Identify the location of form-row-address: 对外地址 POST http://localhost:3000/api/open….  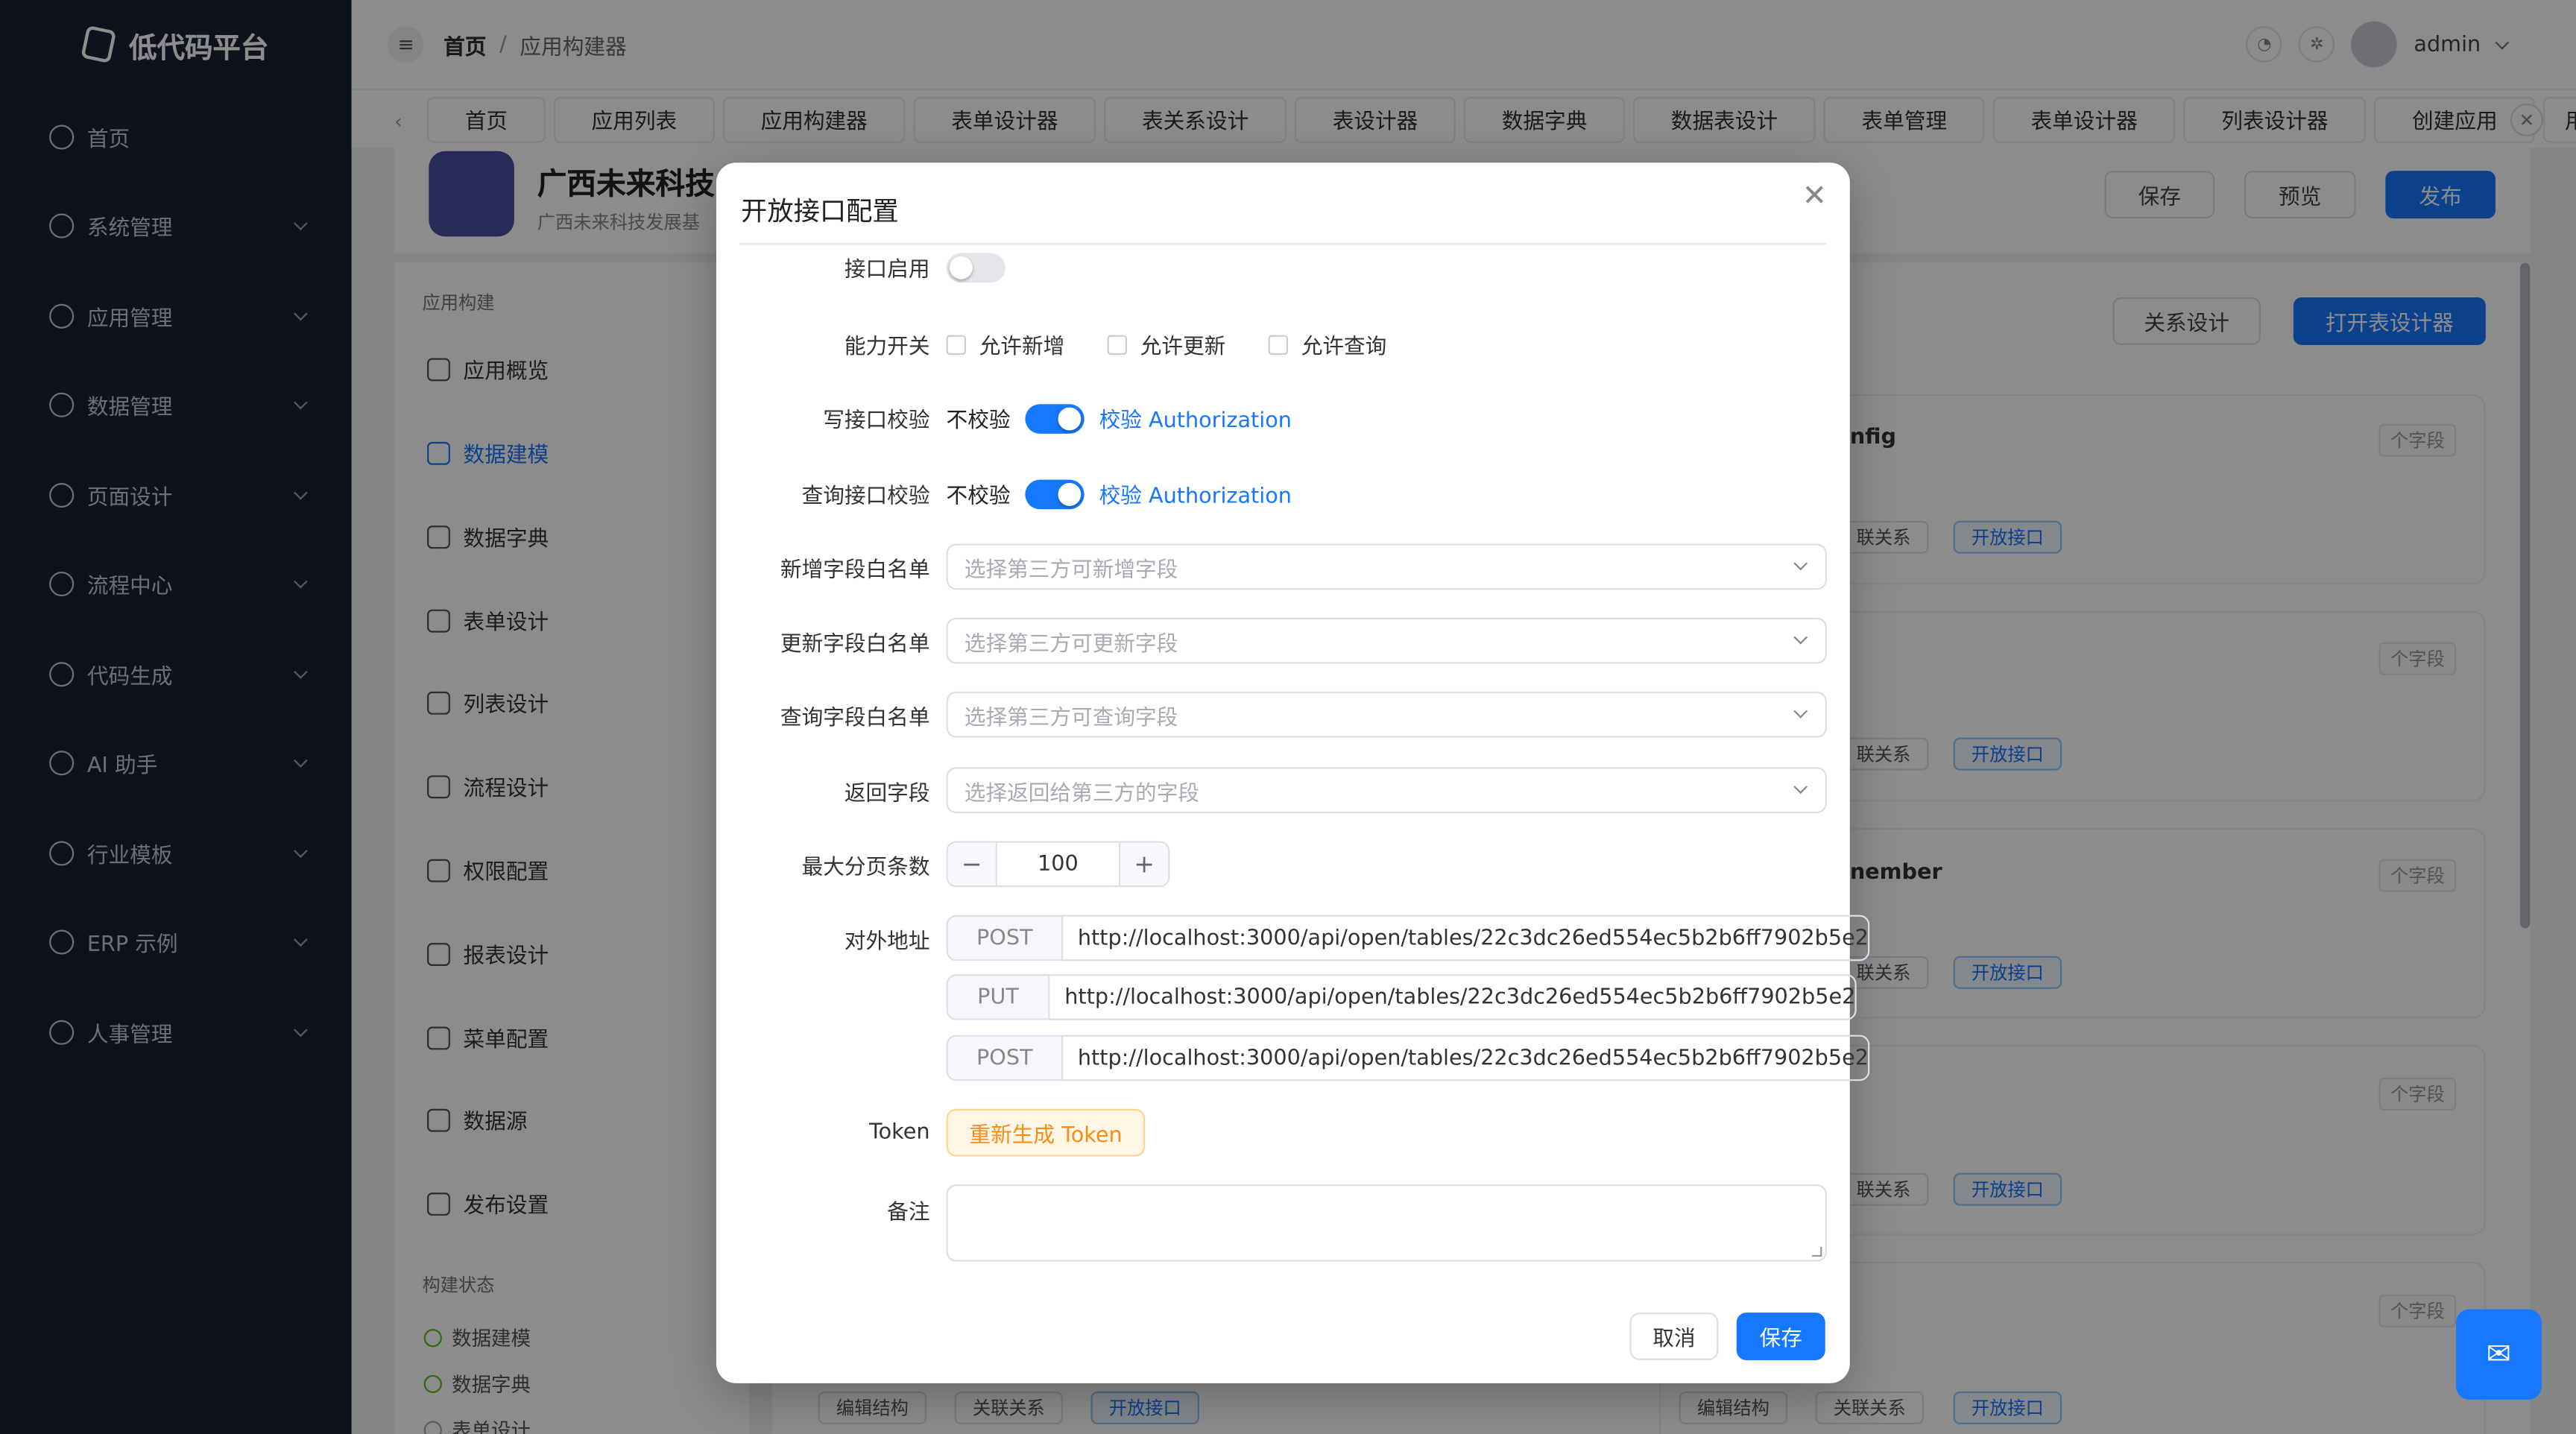
(1305, 938).